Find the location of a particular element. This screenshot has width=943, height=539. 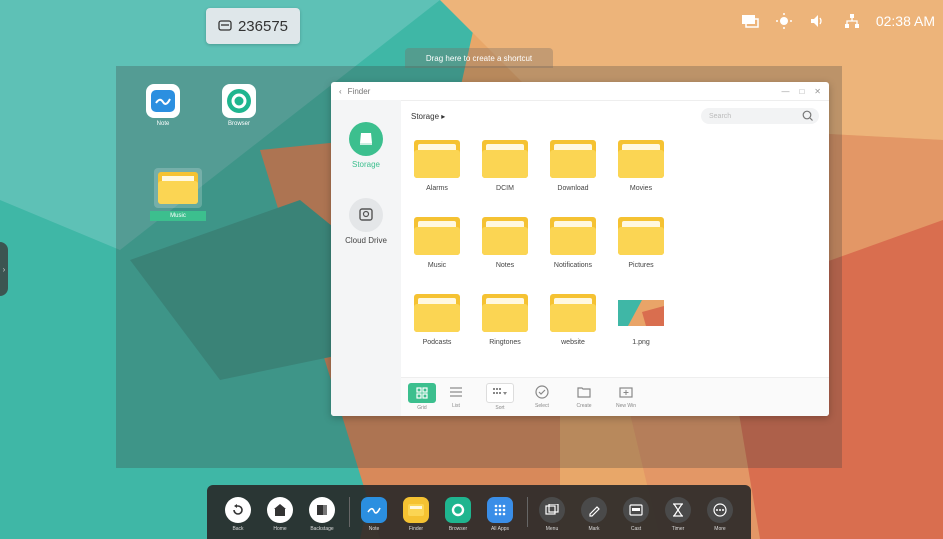

menu-icon is located at coordinates (552, 510).